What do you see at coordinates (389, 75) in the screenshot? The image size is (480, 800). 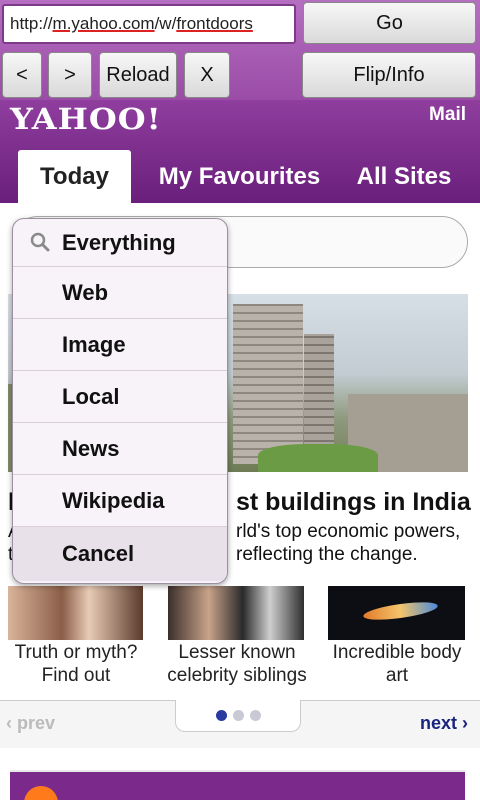 I see `flip-info-button: Flip/Info` at bounding box center [389, 75].